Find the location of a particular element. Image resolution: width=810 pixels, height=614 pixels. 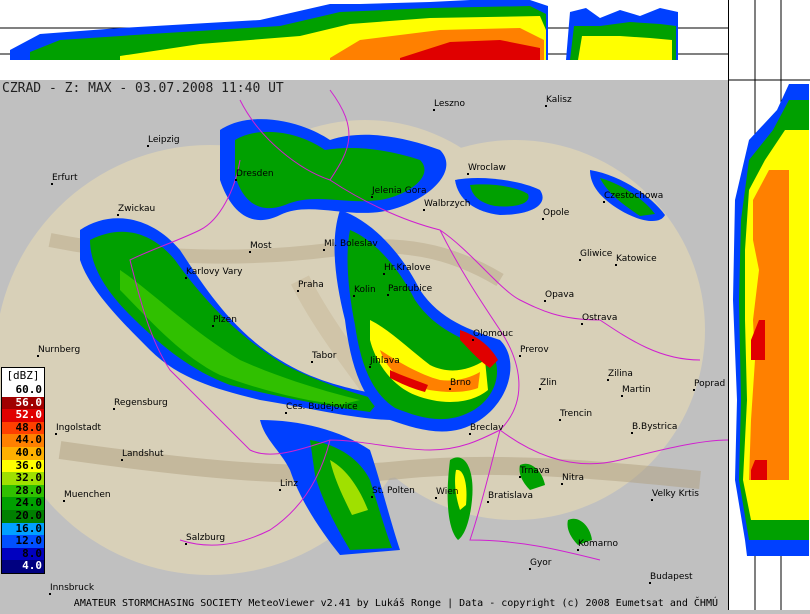

city-label: Zlin is located at coordinates (548, 383).